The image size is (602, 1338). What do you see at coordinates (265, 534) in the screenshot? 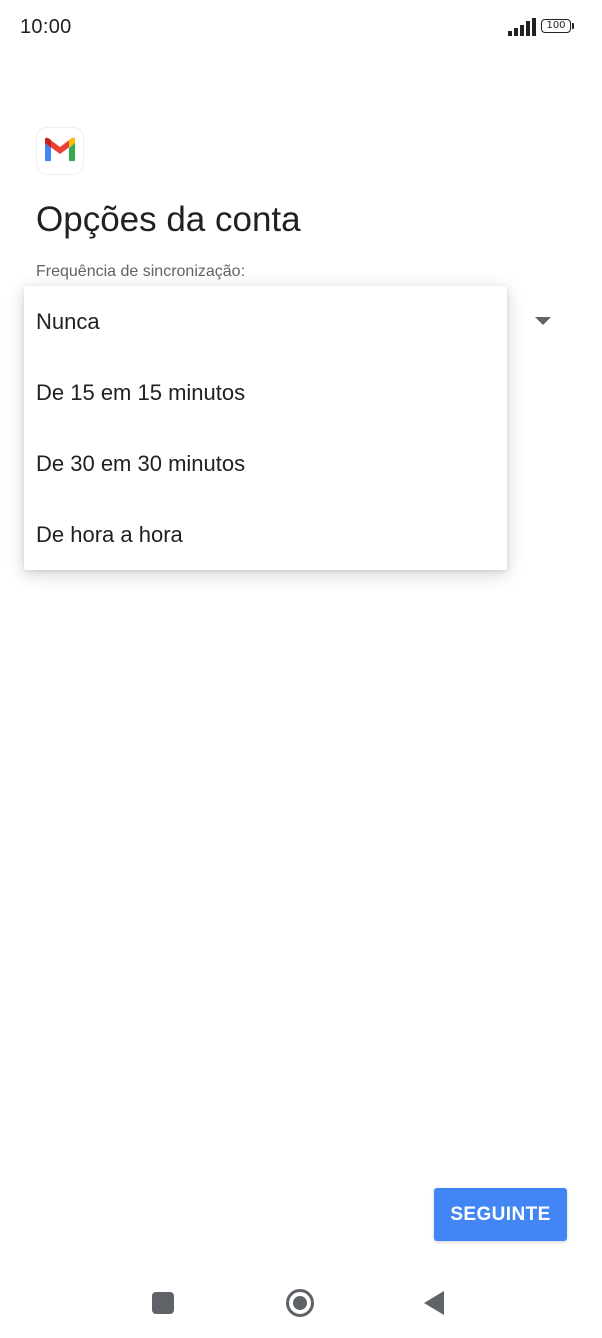
I see `option-hourly: De hora a hora` at bounding box center [265, 534].